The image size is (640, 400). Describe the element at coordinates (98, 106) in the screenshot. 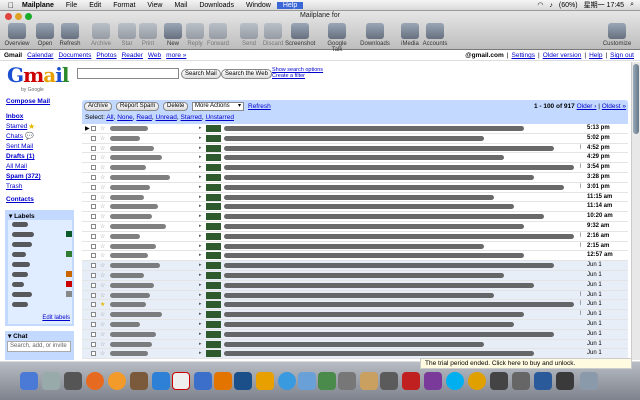

I see `archive-button: Archive` at that location.